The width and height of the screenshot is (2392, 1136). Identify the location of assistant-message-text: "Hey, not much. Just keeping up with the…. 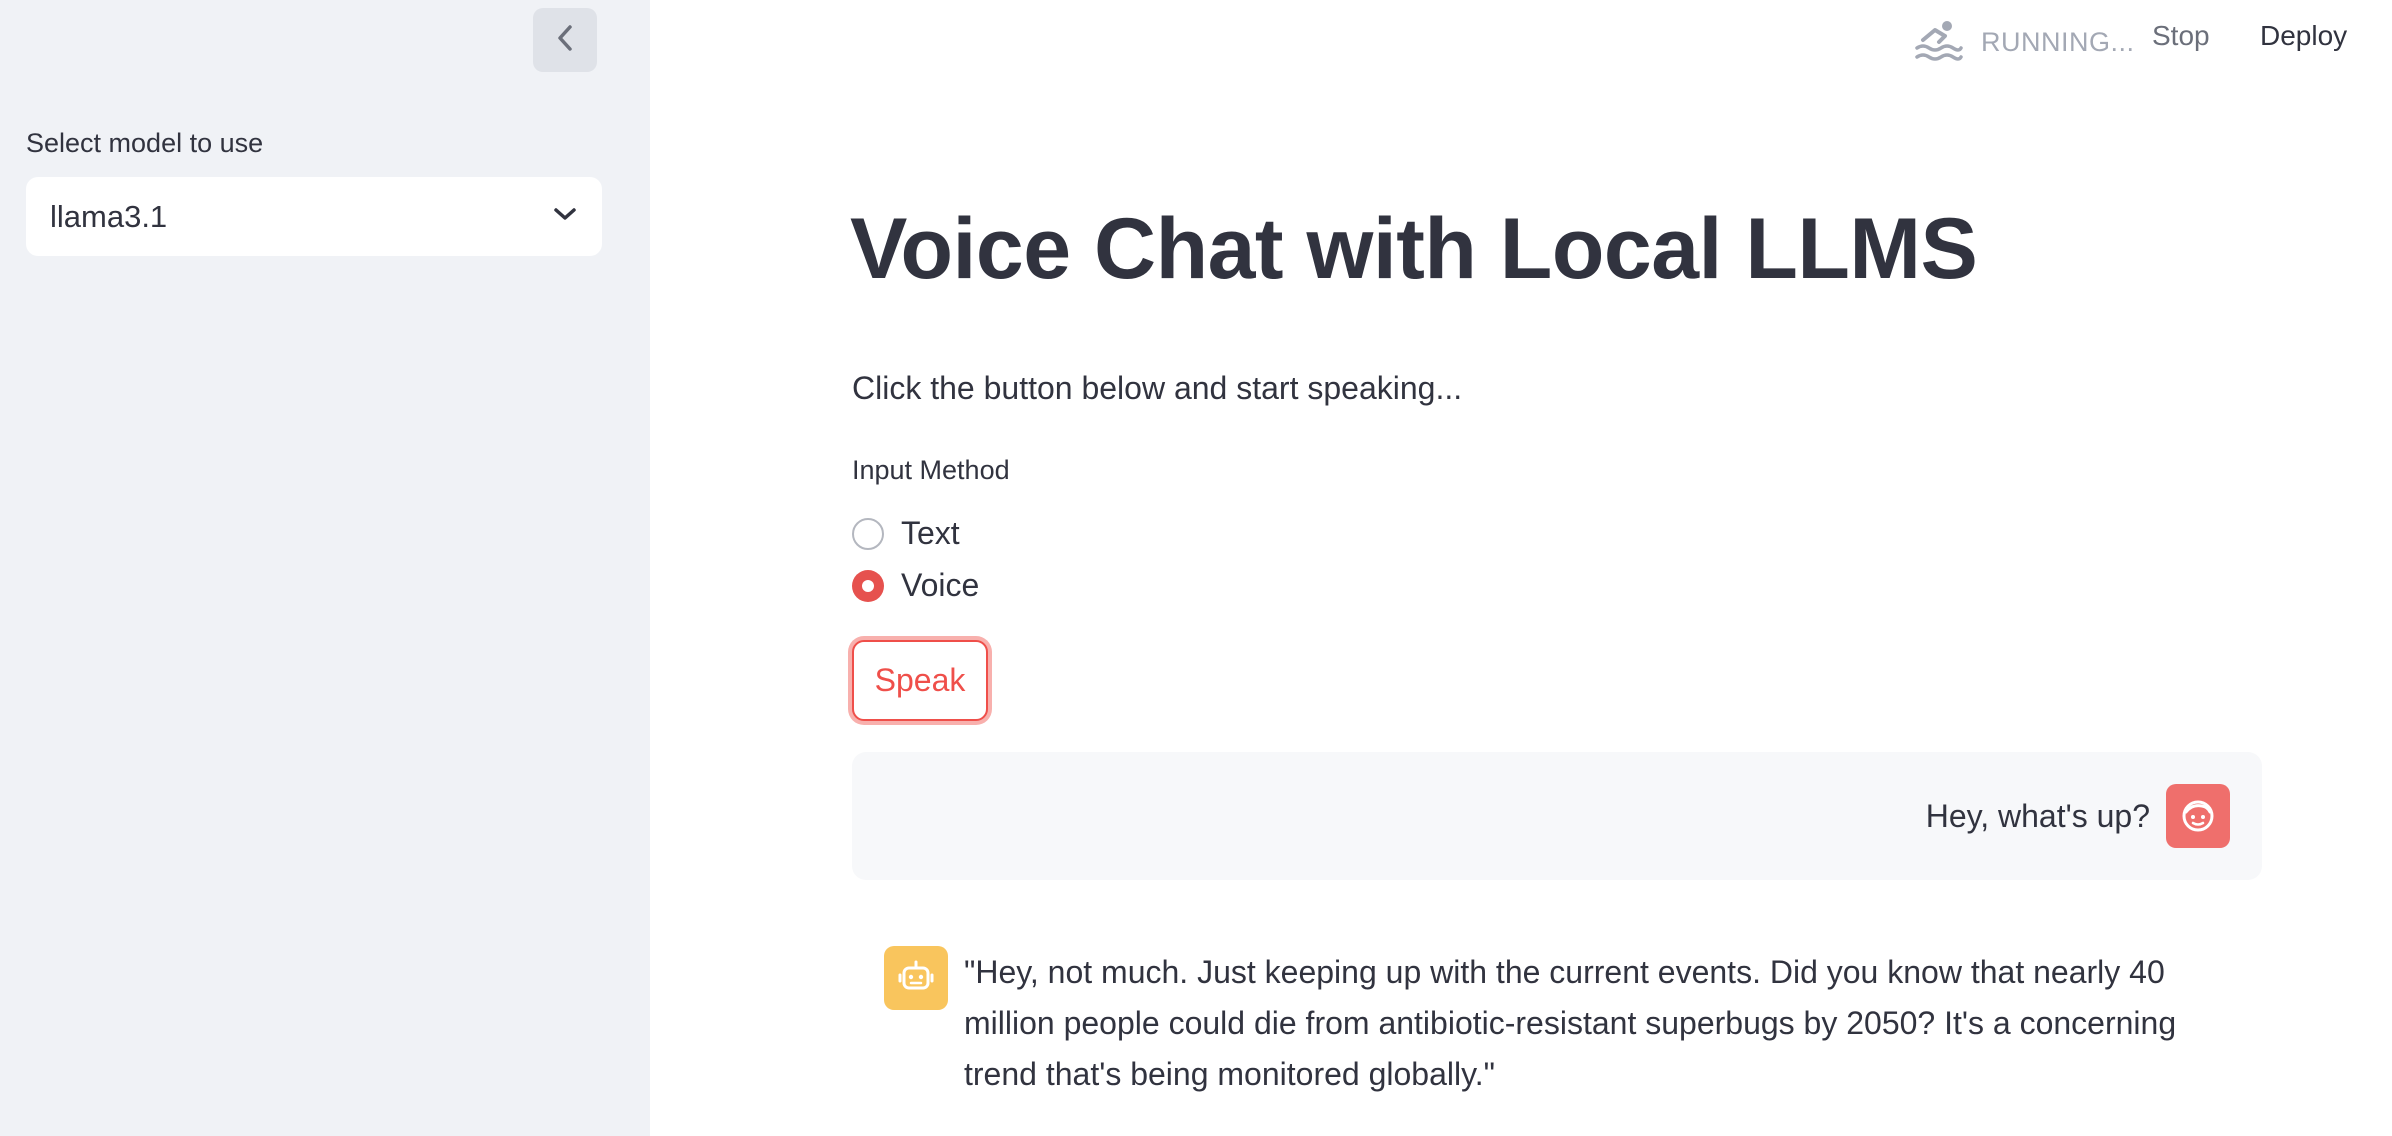
(1570, 1023).